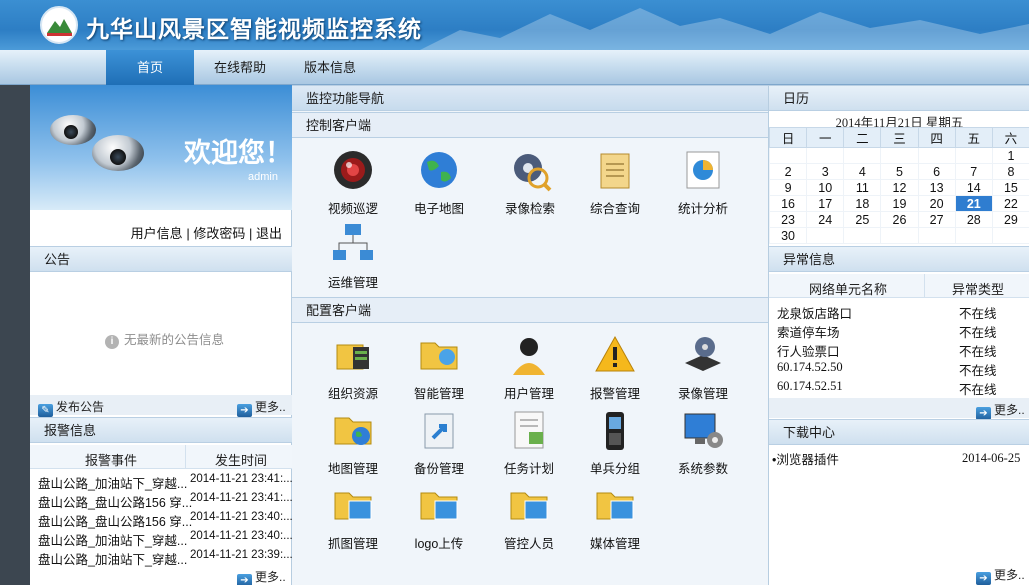 This screenshot has width=1029, height=585. I want to click on calendar-day: 7, so click(973, 171).